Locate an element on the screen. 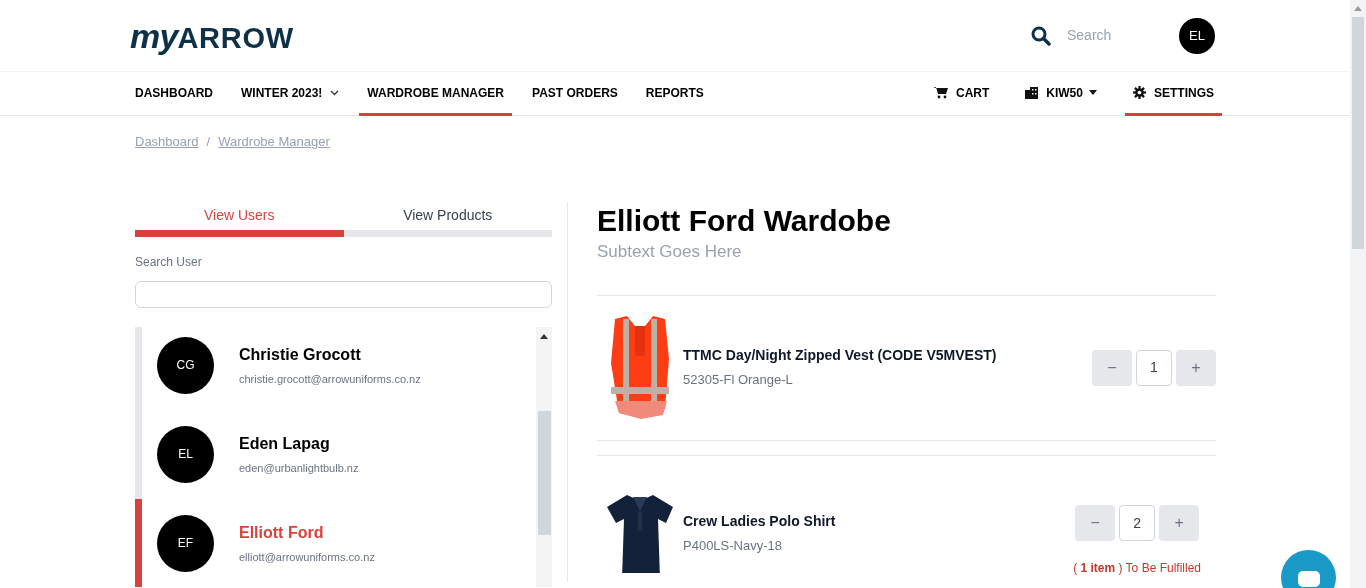 Image resolution: width=1366 pixels, height=588 pixels. fulfilment-note: ( 1 item ) To Be Fulfilled is located at coordinates (1137, 568).